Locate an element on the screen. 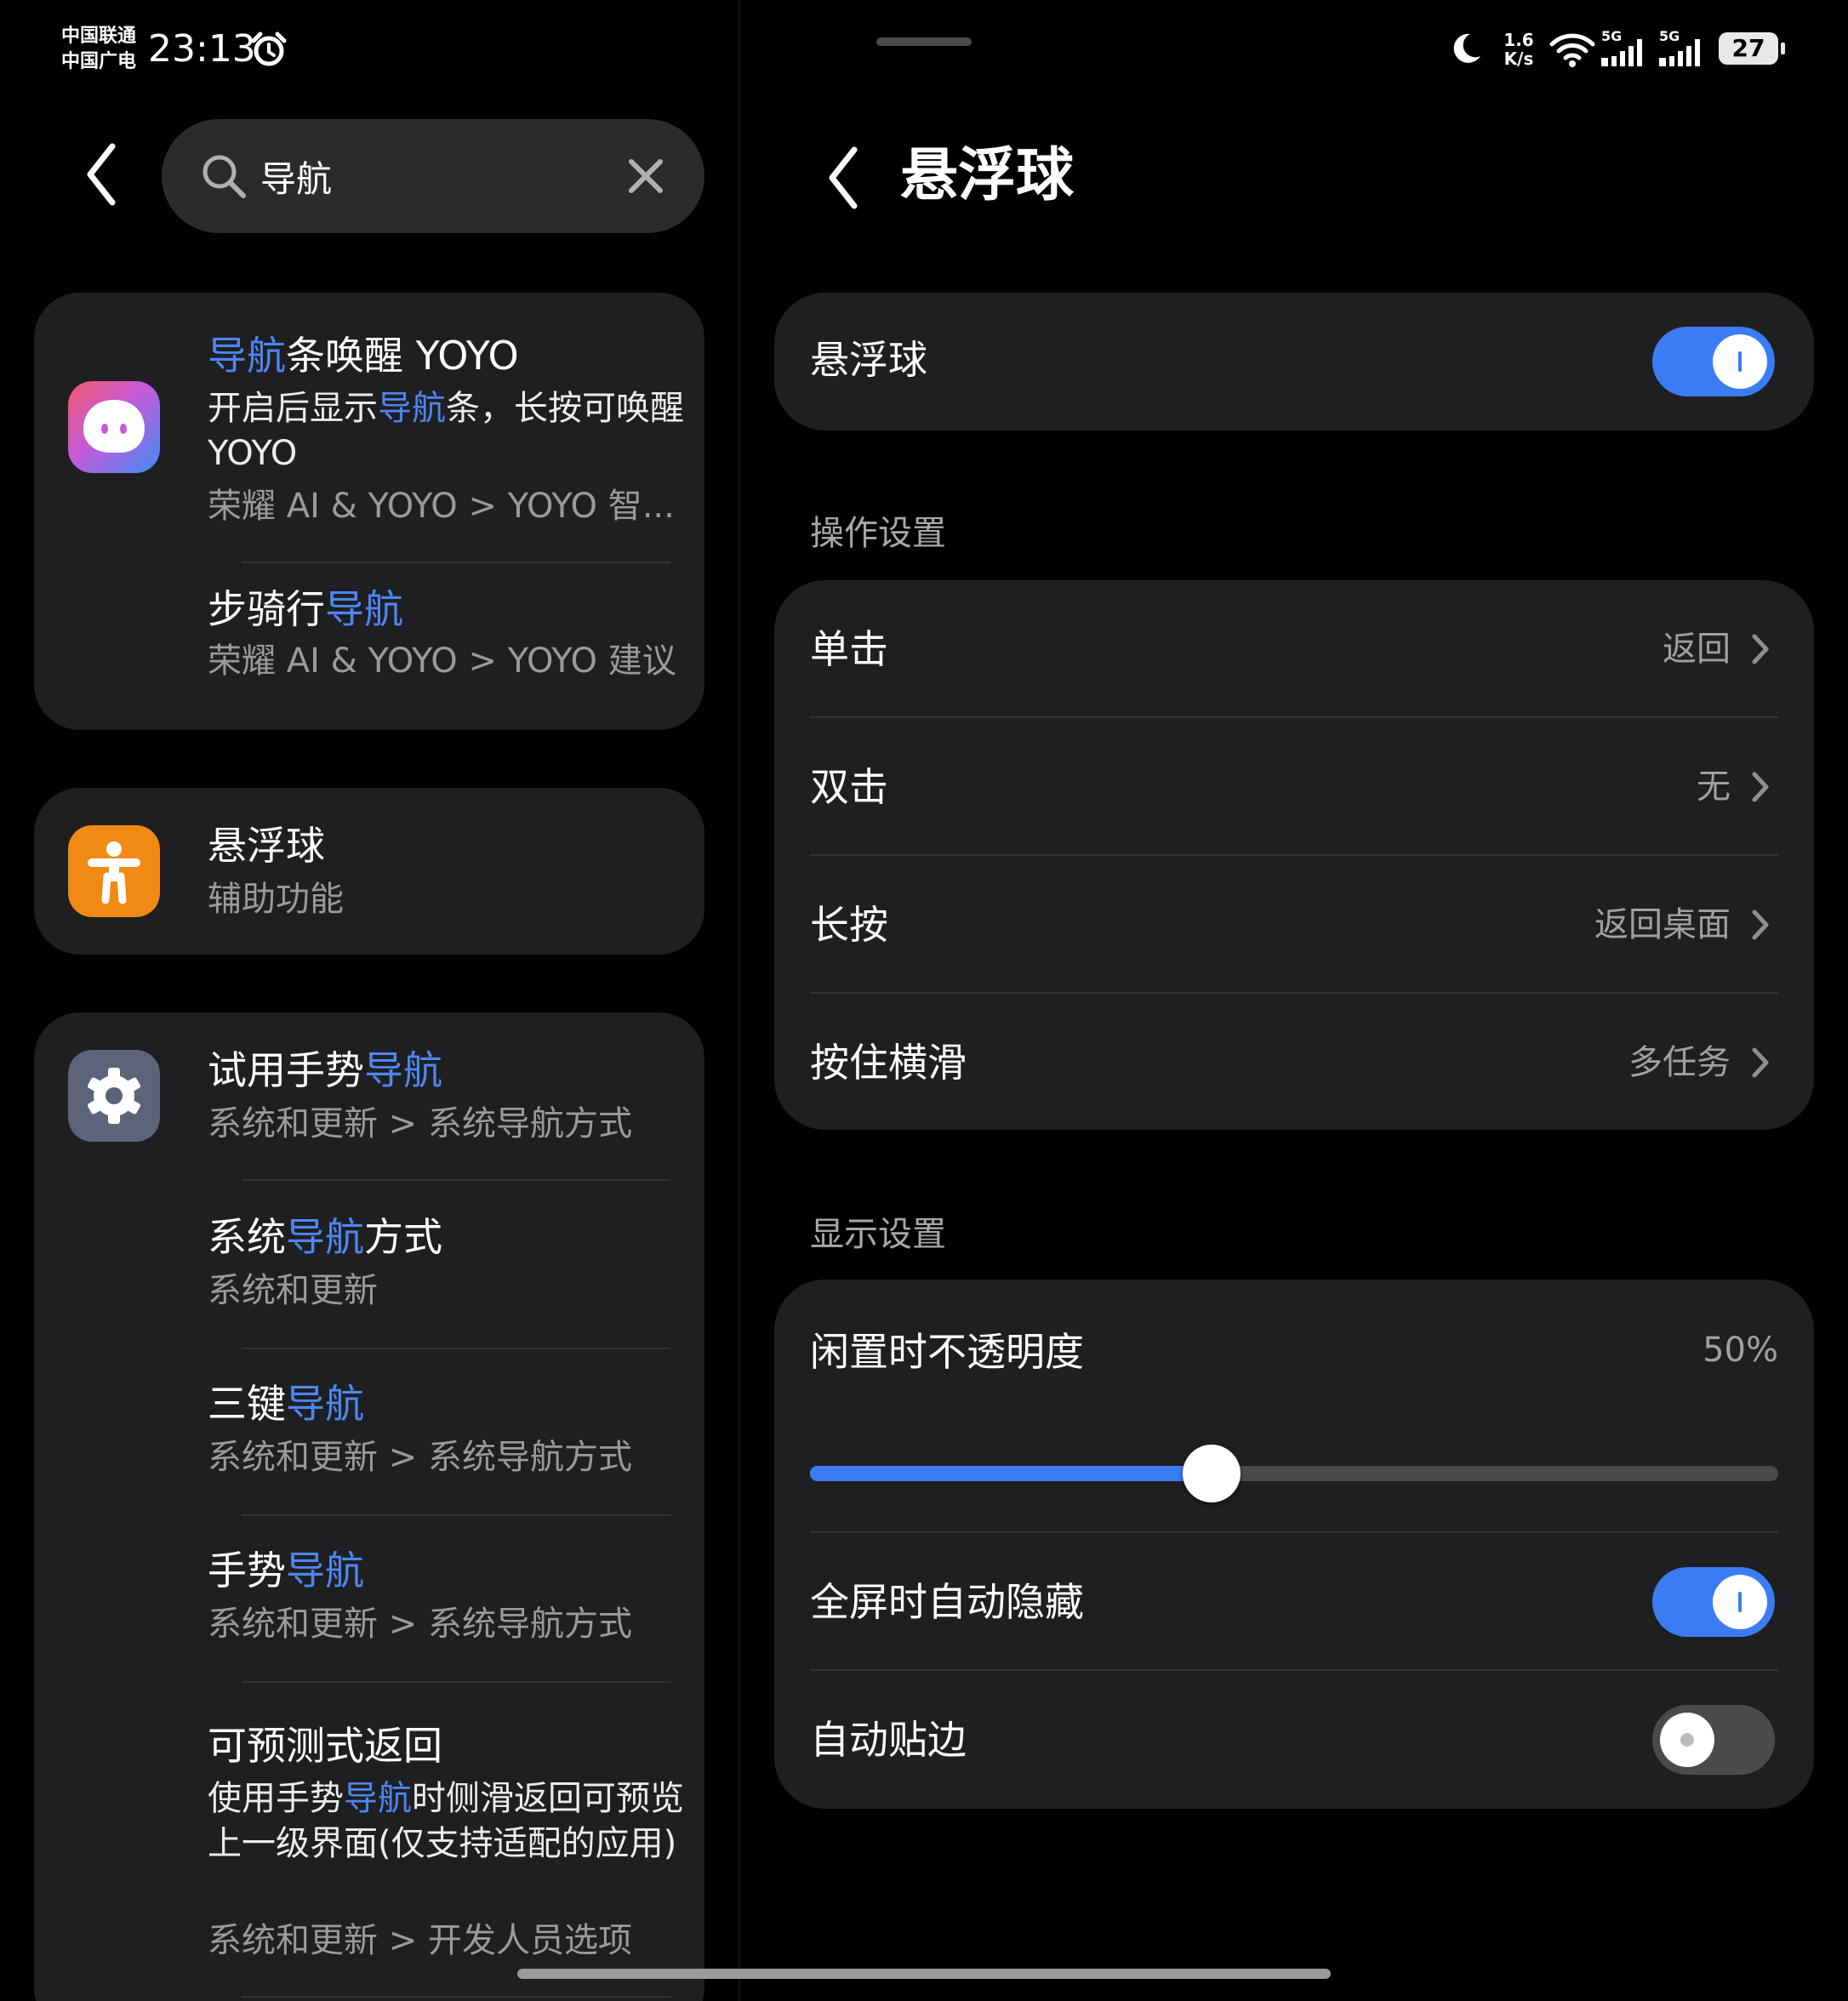  title-part: 步骑行 is located at coordinates (266, 609).